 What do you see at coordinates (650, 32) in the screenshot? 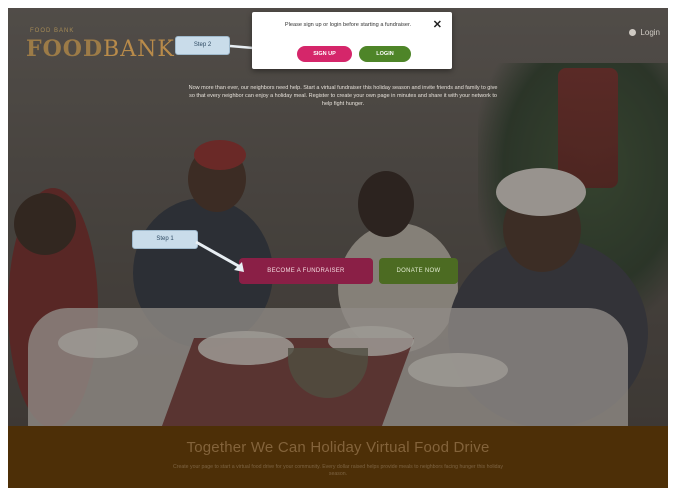
I see `header-login-label: Login` at bounding box center [650, 32].